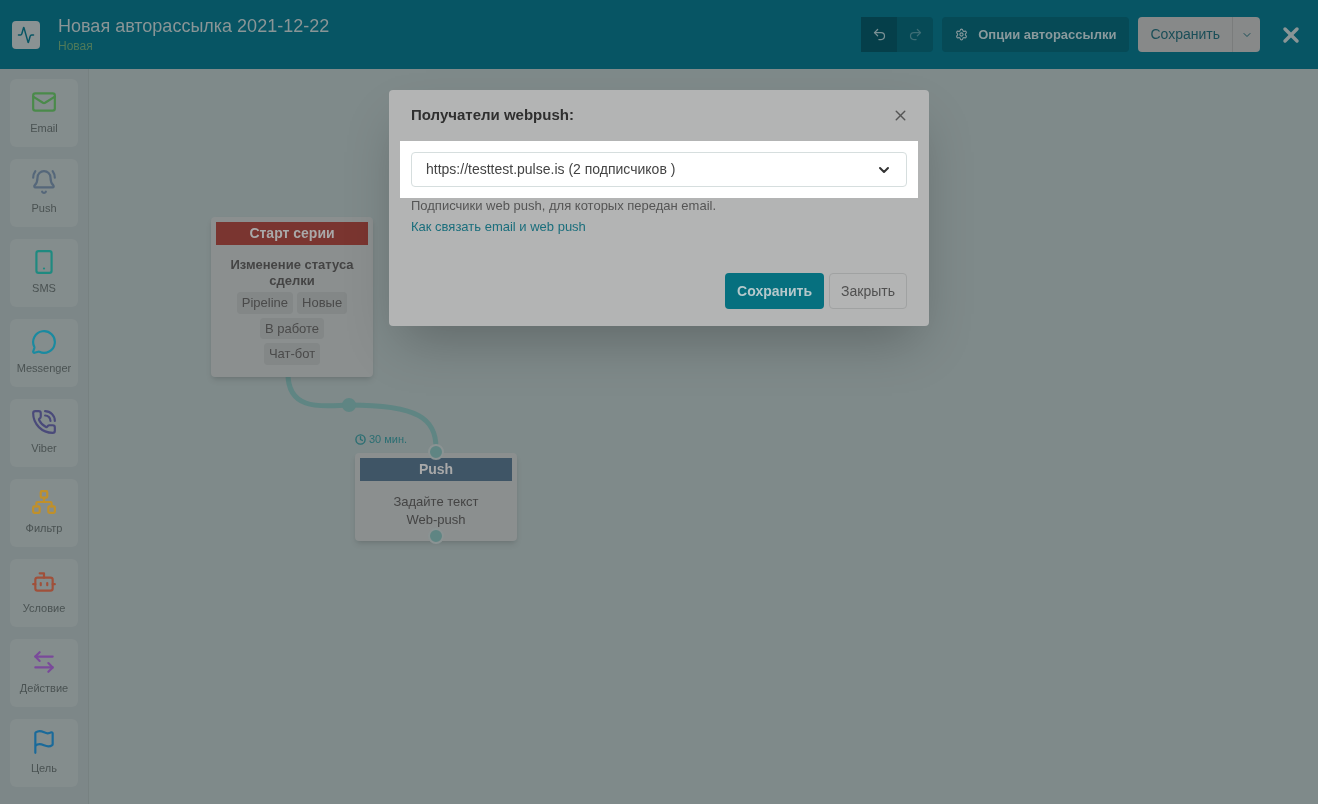 This screenshot has height=804, width=1318. Describe the element at coordinates (360, 439) in the screenshot. I see `clock-icon` at that location.